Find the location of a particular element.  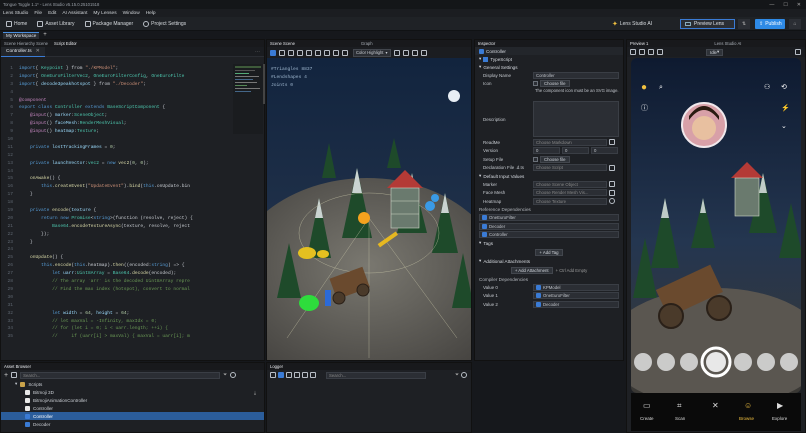

add-workspace-button: + is located at coordinates (45, 35).